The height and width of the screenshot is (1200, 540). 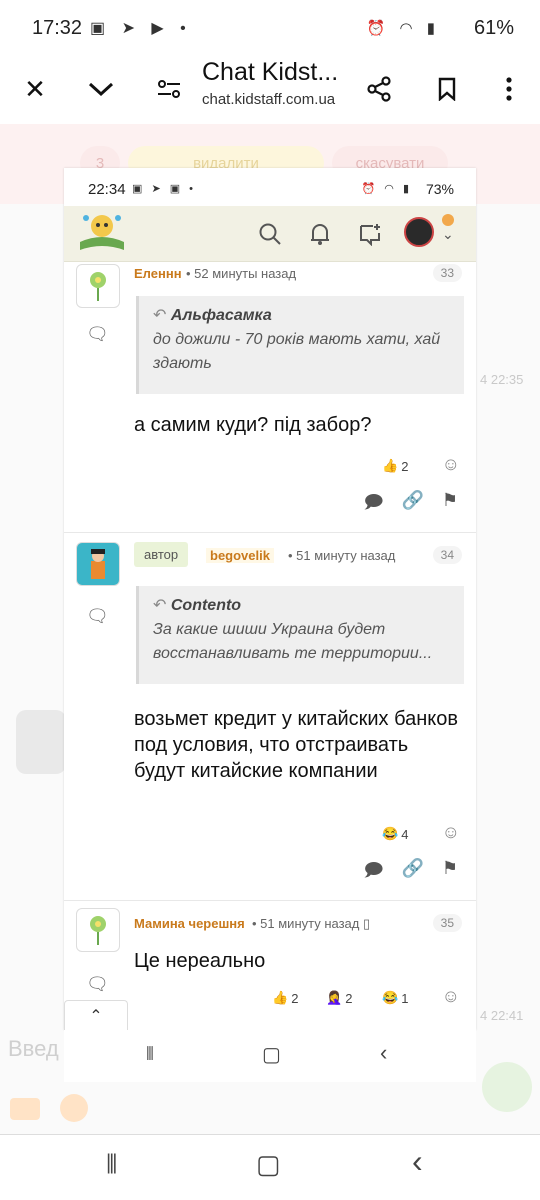 What do you see at coordinates (35, 89) in the screenshot?
I see `close-icon: ✕` at bounding box center [35, 89].